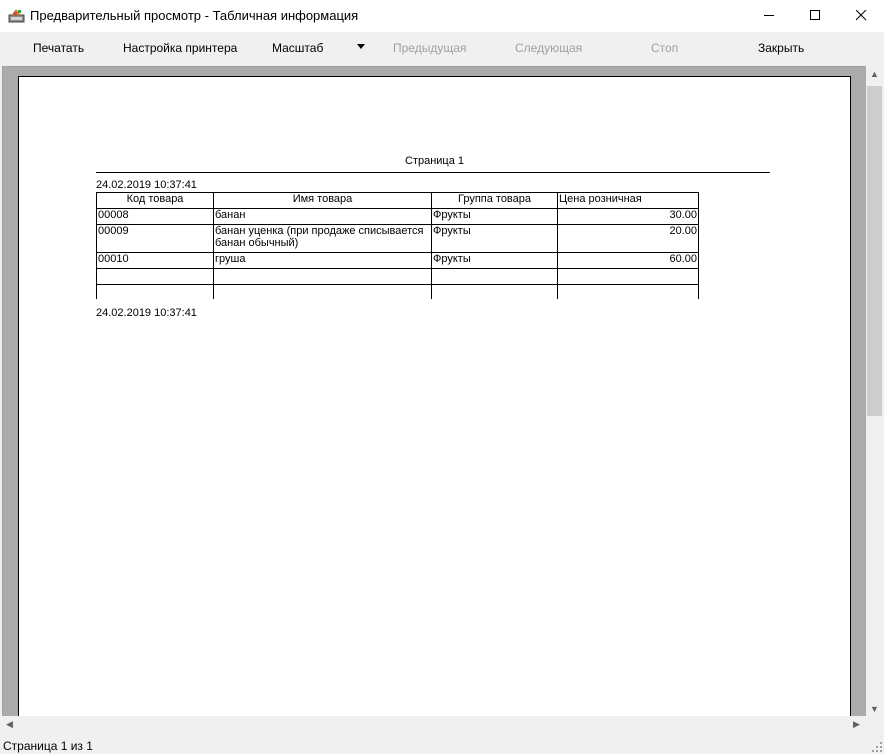 This screenshot has height=754, width=884. Describe the element at coordinates (155, 238) in the screenshot. I see `cell-code: 00009` at that location.